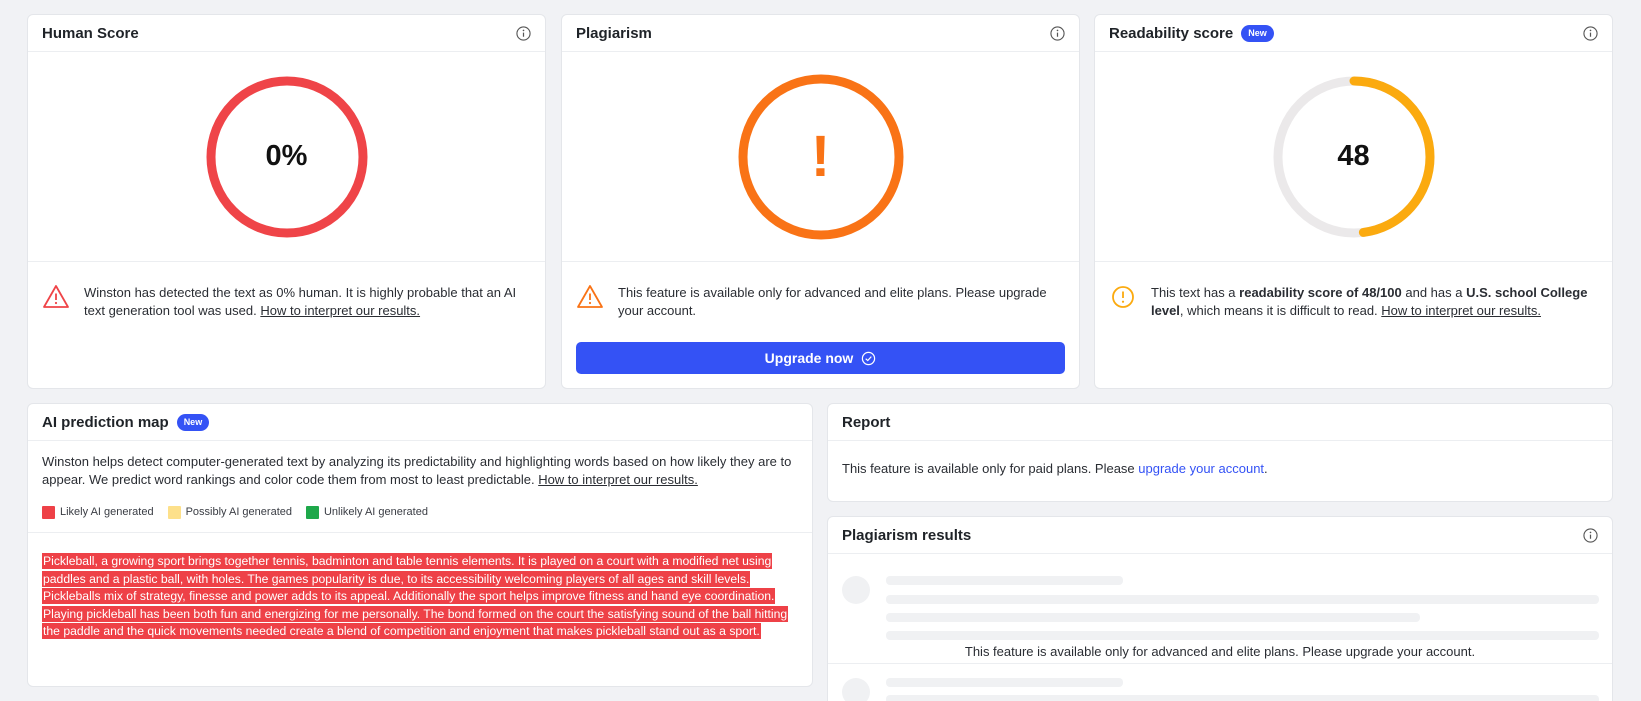  I want to click on plagiarism-title: Plagiarism, so click(614, 33).